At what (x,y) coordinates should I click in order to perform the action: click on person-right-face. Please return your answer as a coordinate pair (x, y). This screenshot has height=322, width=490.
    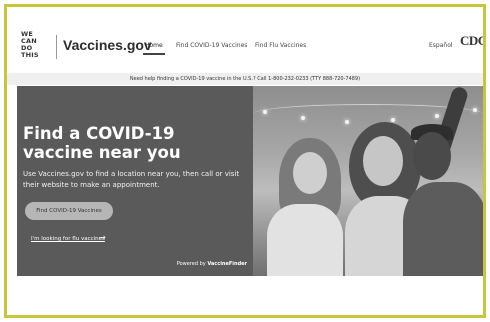
    Looking at the image, I should click on (432, 156).